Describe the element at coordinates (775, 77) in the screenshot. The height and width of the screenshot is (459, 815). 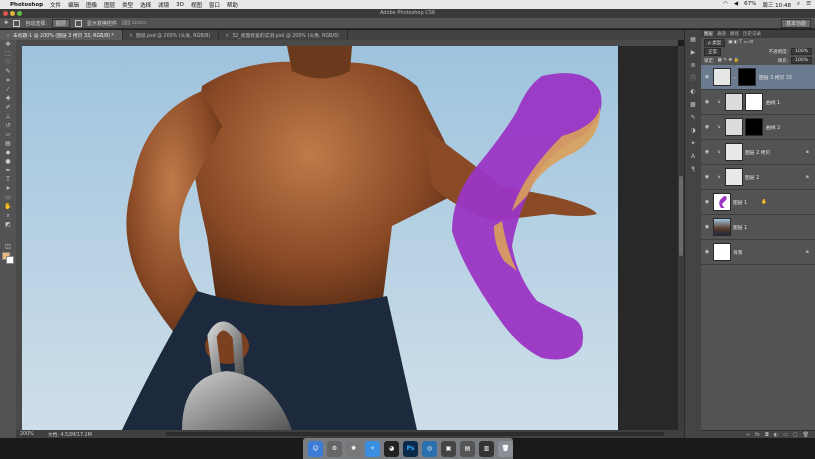
I see `layer-name: 图层 3 拷贝 33` at that location.